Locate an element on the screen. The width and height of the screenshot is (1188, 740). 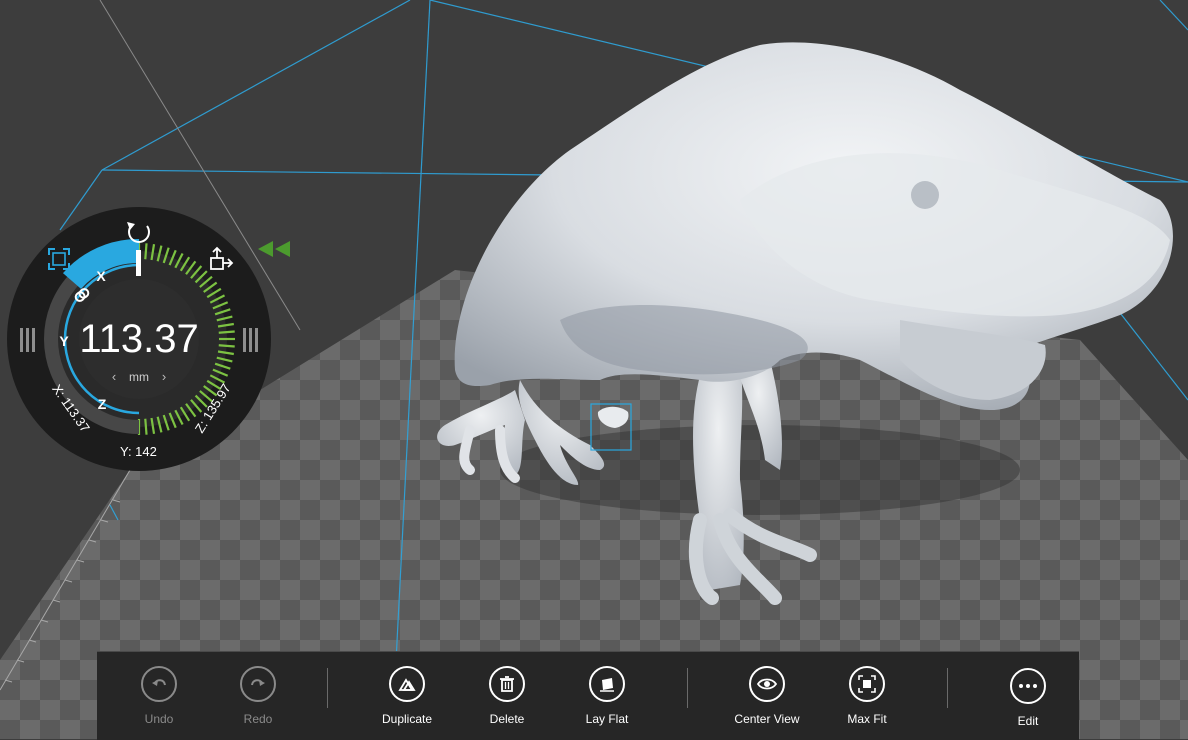
redo-button: Redo is located at coordinates (258, 696).